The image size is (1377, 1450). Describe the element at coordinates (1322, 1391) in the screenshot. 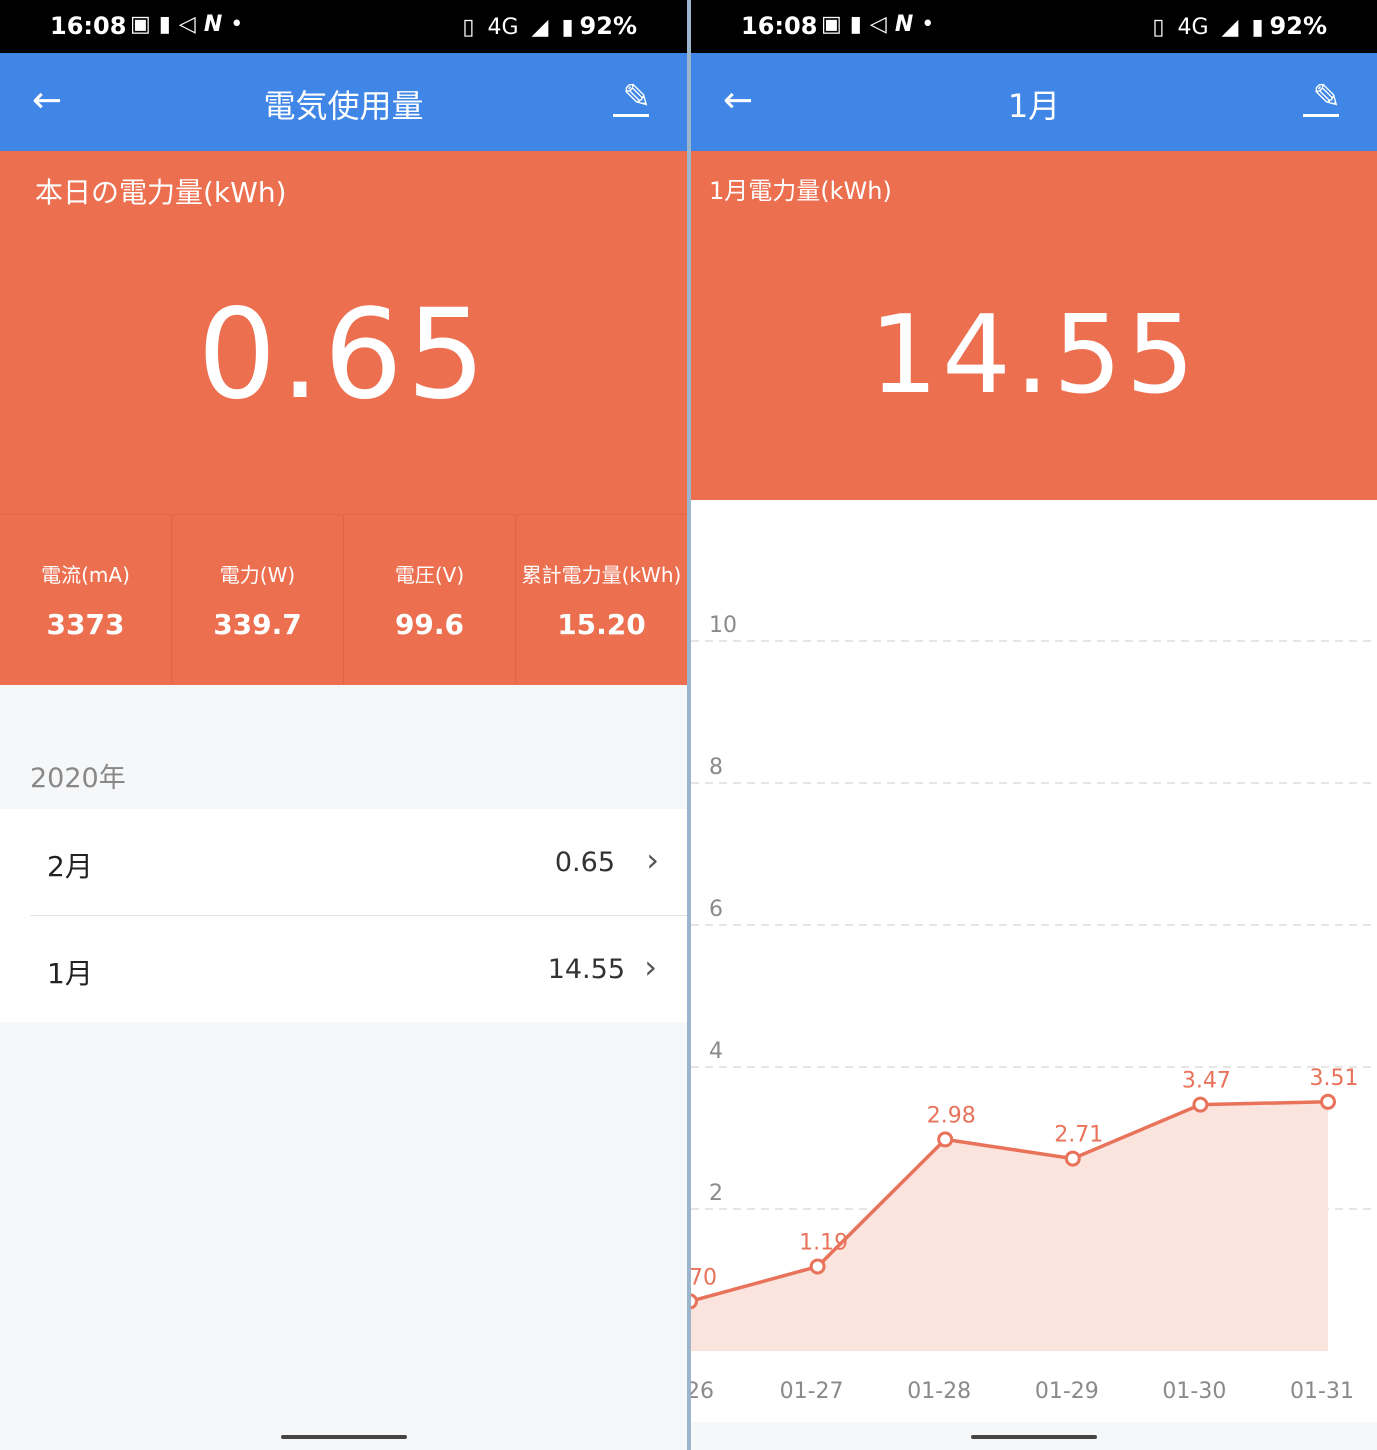

I see `x-tick-label: 01-31` at that location.